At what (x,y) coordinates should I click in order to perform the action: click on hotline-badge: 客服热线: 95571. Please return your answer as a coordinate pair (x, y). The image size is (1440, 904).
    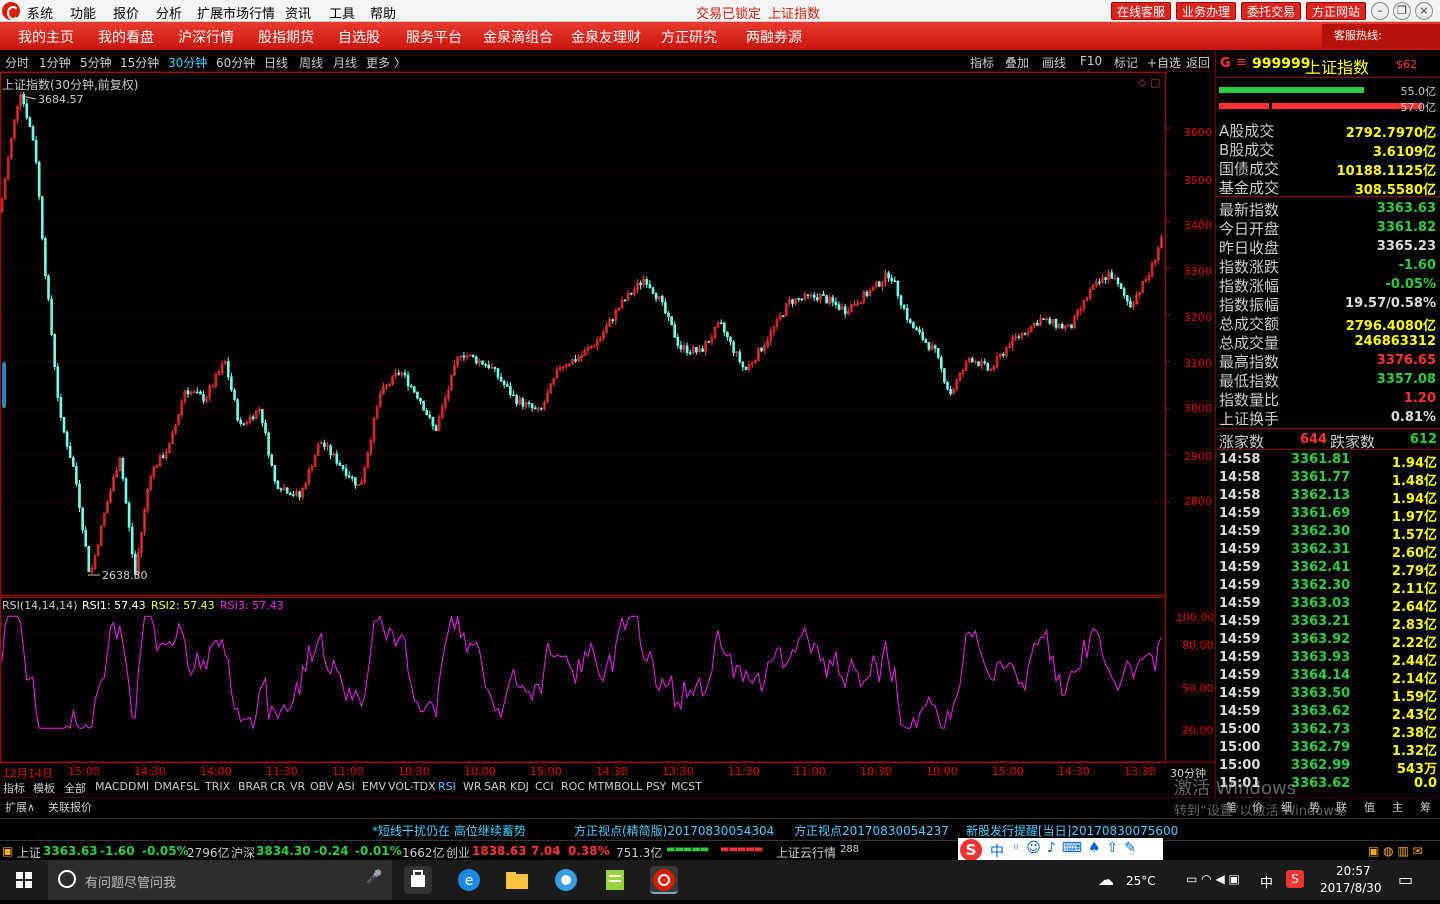
    Looking at the image, I should click on (1381, 46).